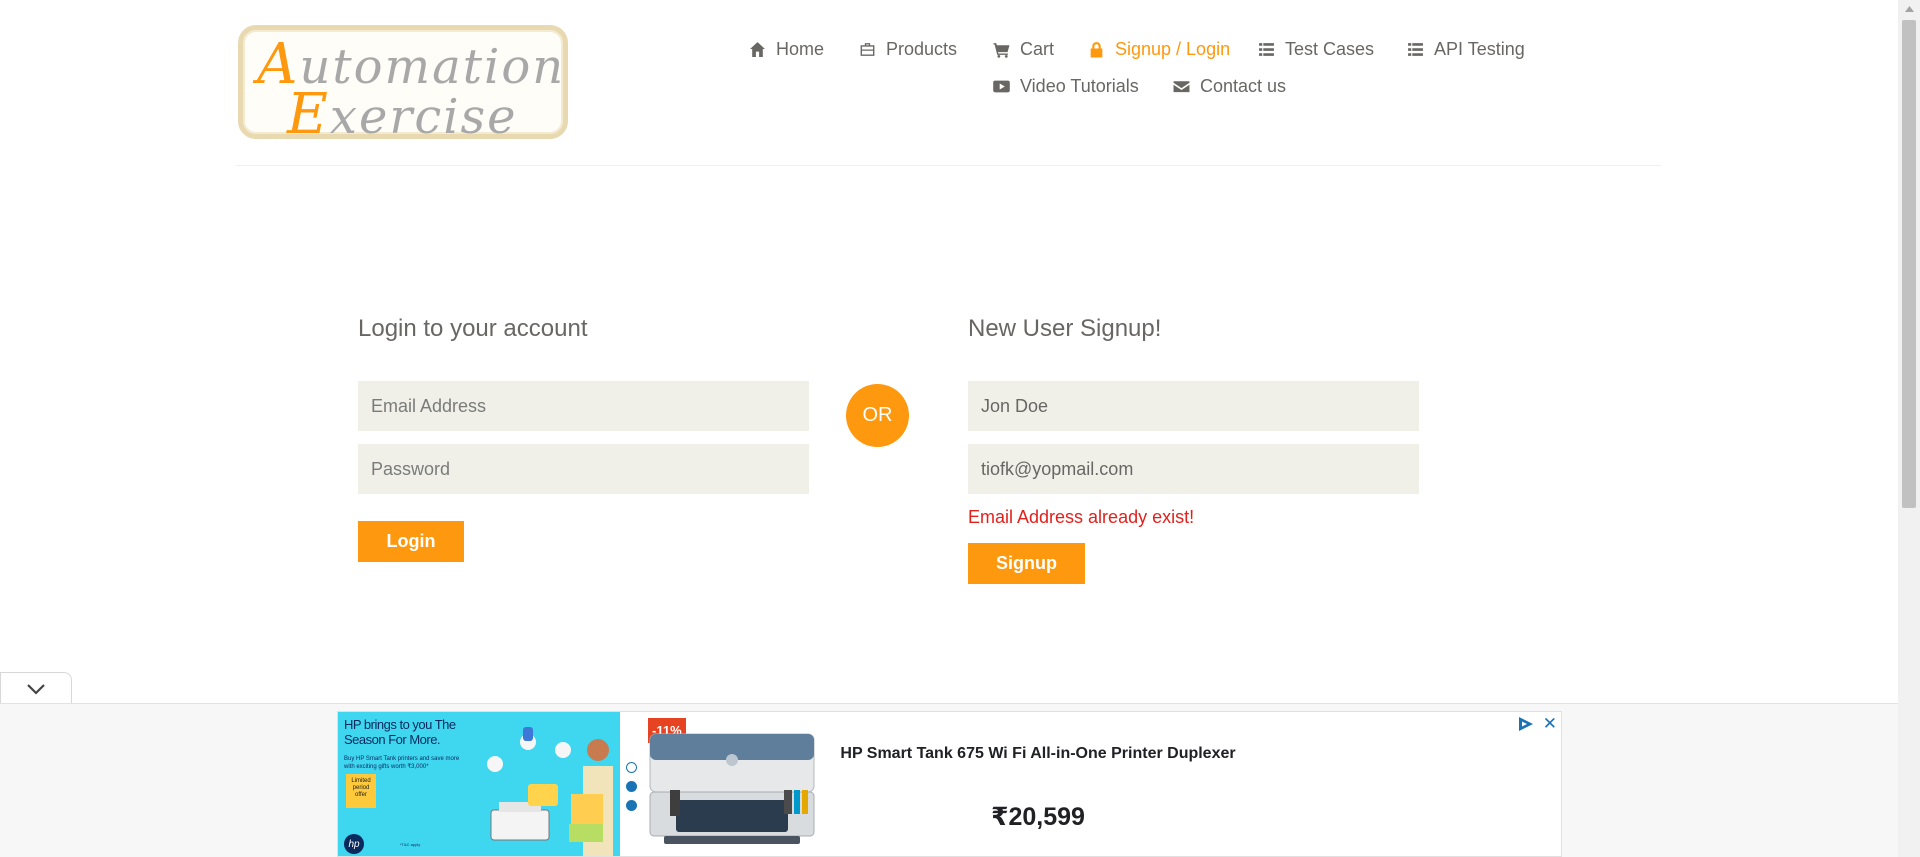 This screenshot has width=1920, height=857. I want to click on nav-products: Products, so click(908, 49).